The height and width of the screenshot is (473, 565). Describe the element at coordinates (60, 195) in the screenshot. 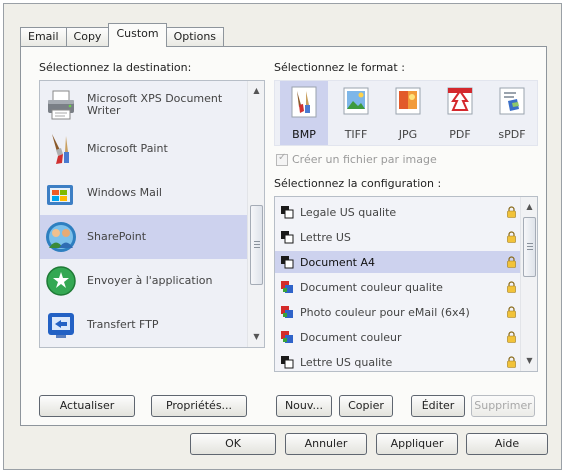

I see `windows-mail-icon` at that location.